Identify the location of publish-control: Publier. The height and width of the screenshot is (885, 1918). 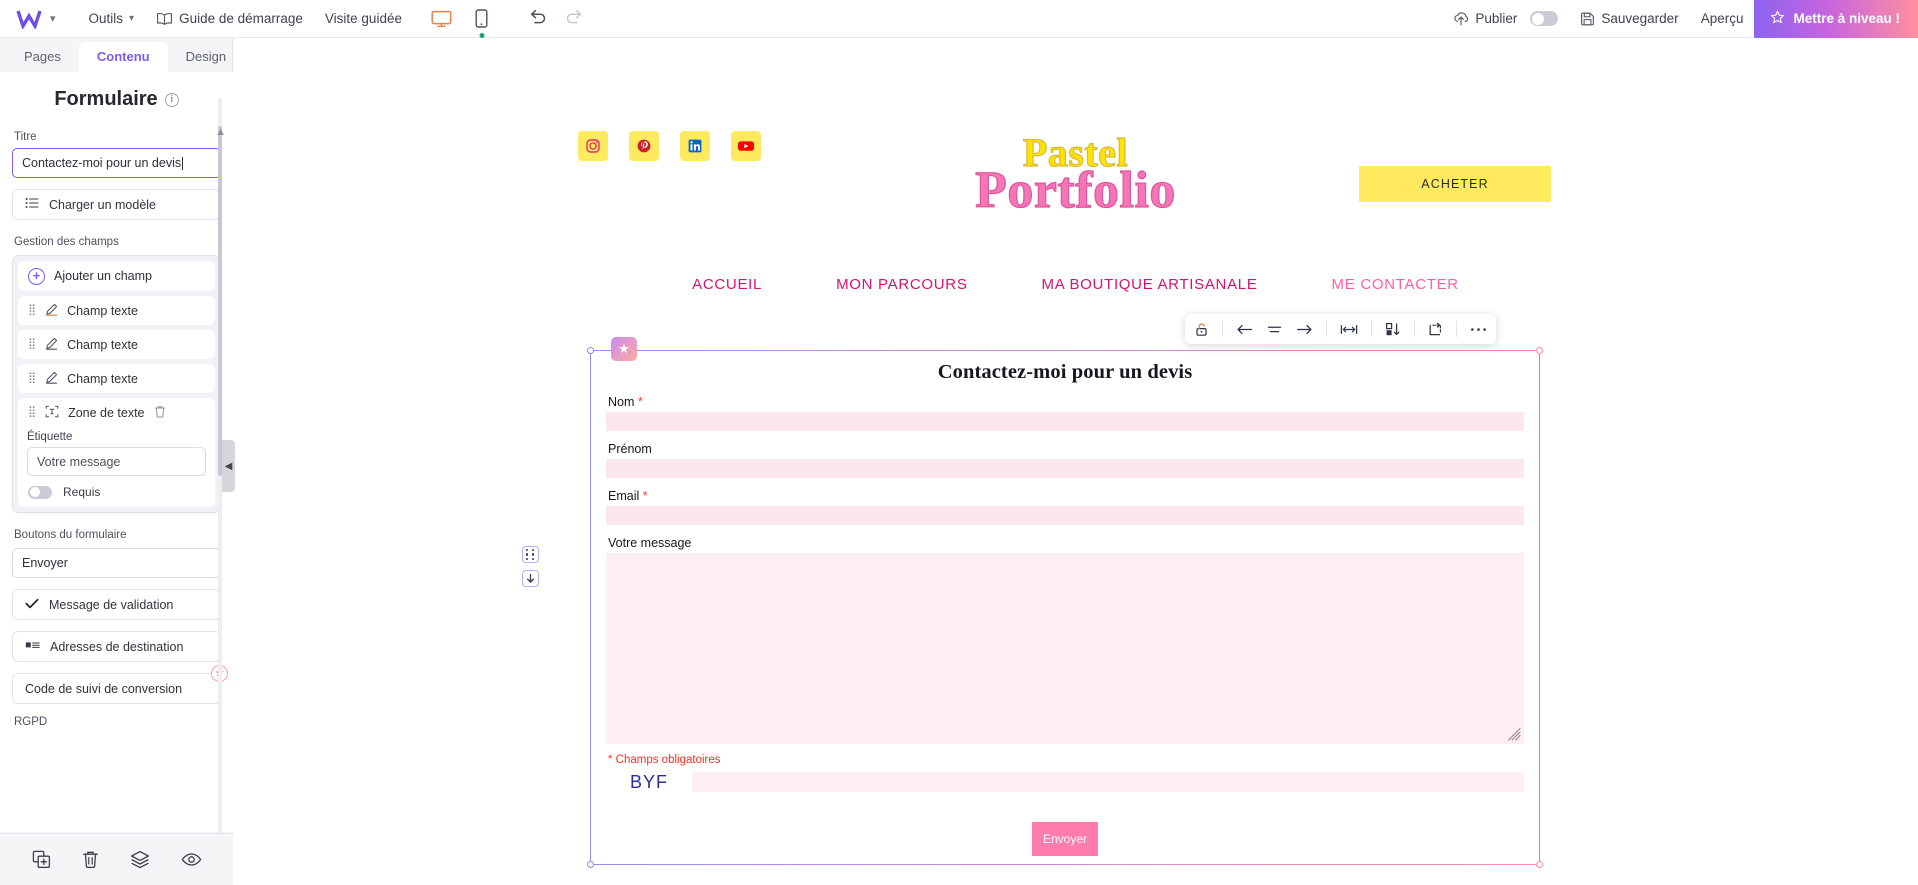
(1505, 19).